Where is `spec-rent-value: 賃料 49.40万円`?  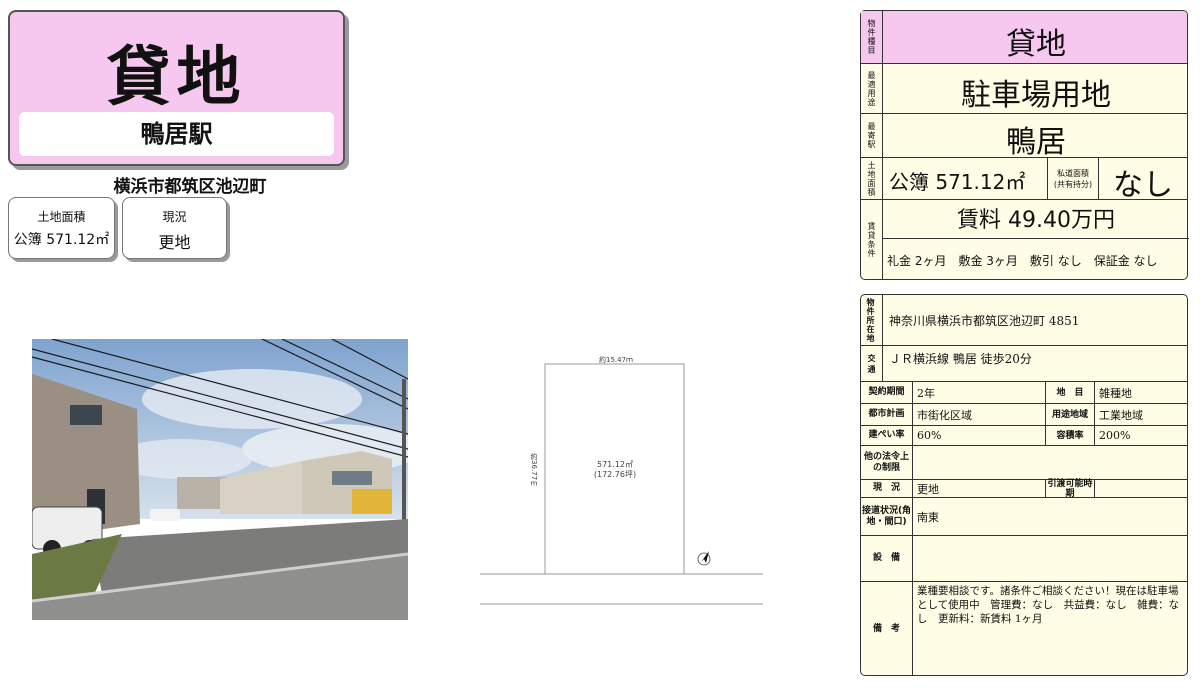
spec-rent-value: 賃料 49.40万円 is located at coordinates (1036, 220).